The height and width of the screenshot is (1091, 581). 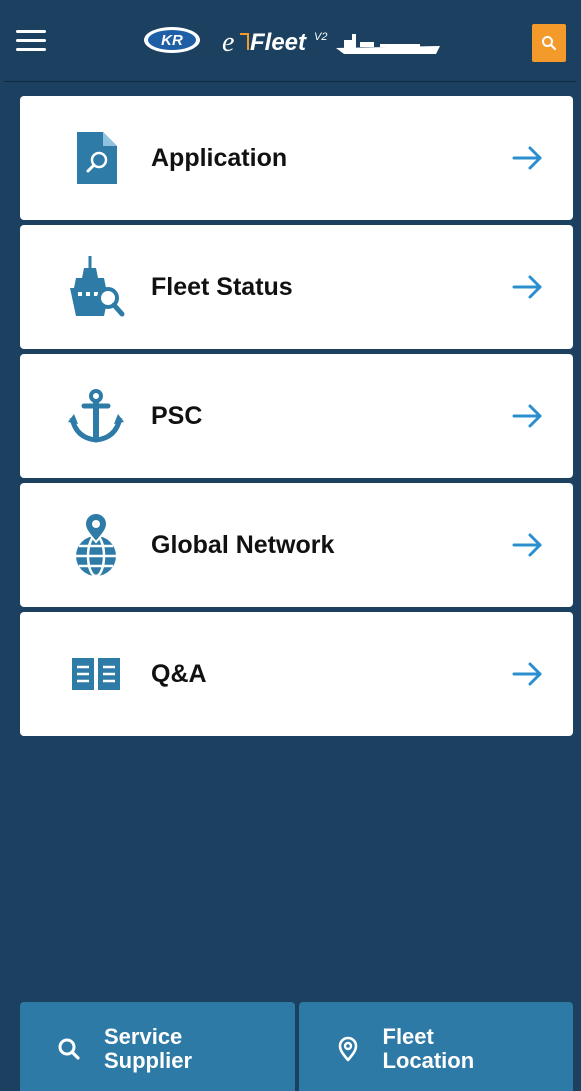 What do you see at coordinates (243, 544) in the screenshot?
I see `menu-item-label: Global Network` at bounding box center [243, 544].